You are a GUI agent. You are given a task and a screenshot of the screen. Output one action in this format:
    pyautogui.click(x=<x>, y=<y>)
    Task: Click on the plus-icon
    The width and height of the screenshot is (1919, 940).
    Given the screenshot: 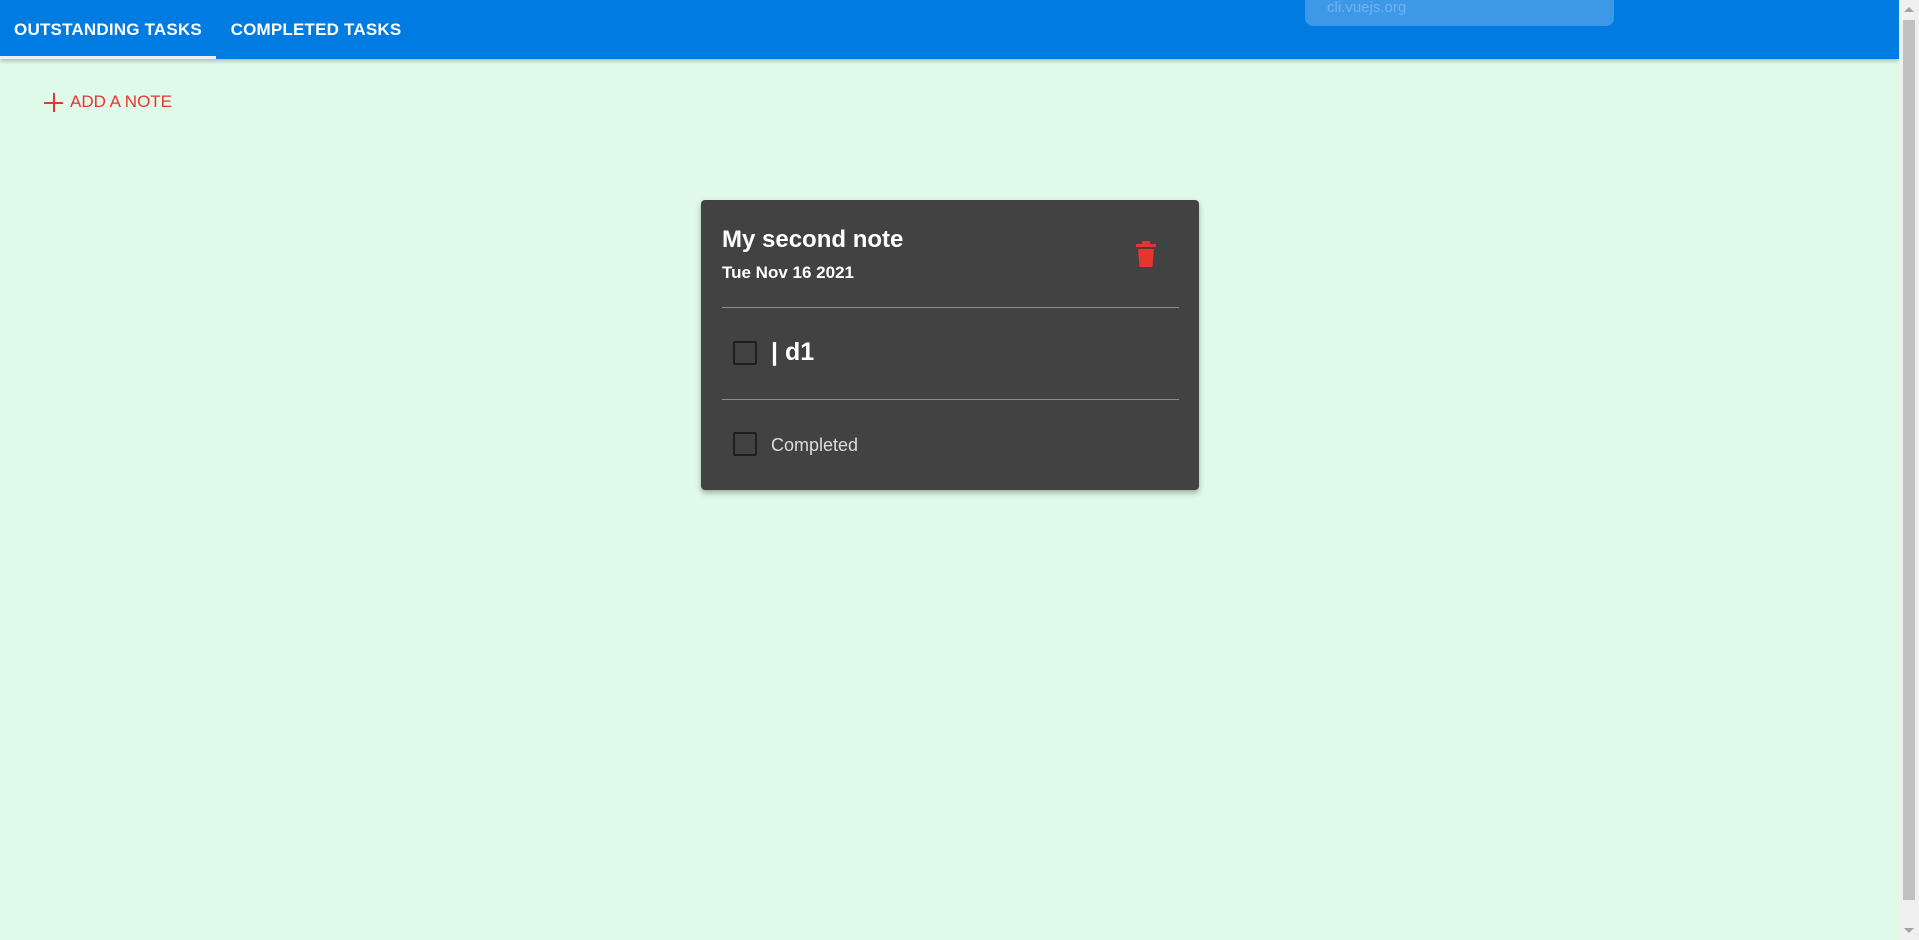 What is the action you would take?
    pyautogui.click(x=53, y=102)
    